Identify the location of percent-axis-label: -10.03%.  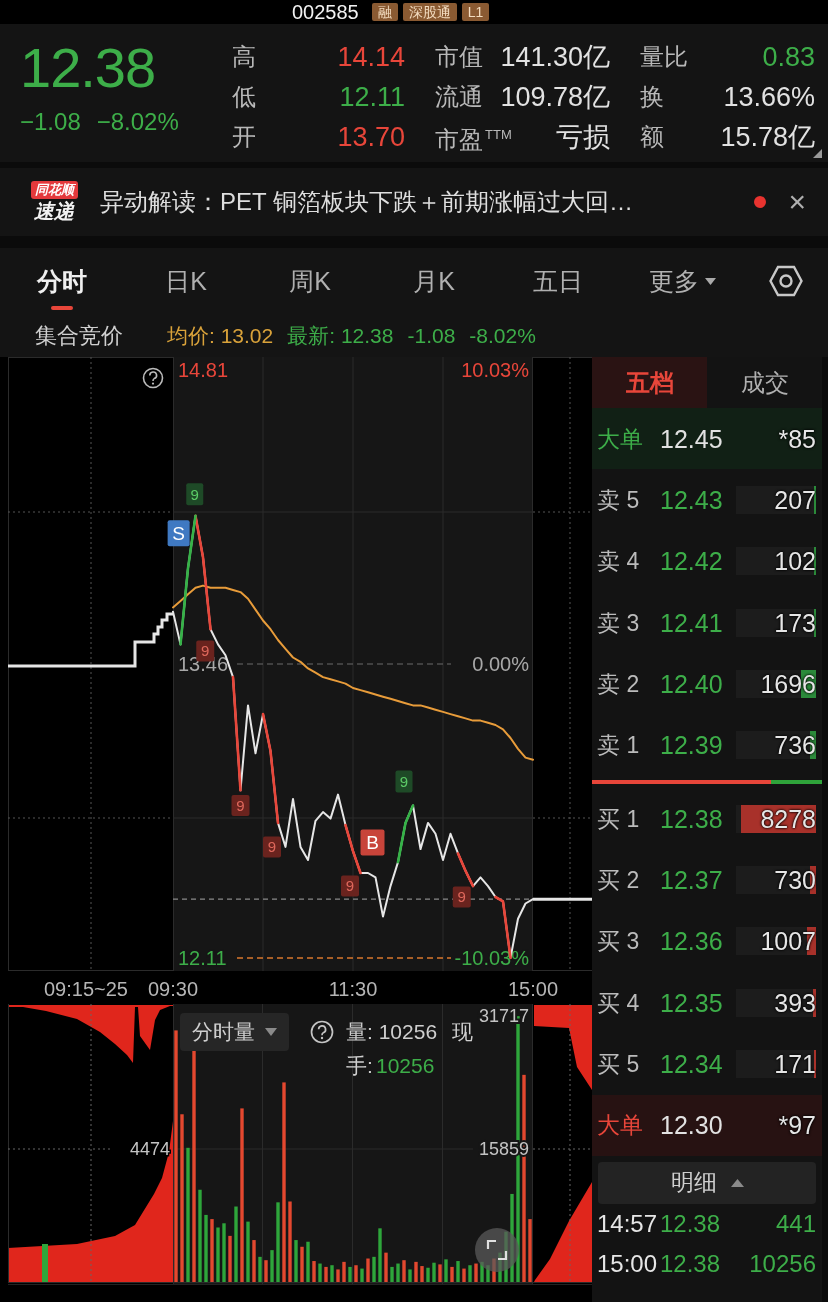
(491, 957).